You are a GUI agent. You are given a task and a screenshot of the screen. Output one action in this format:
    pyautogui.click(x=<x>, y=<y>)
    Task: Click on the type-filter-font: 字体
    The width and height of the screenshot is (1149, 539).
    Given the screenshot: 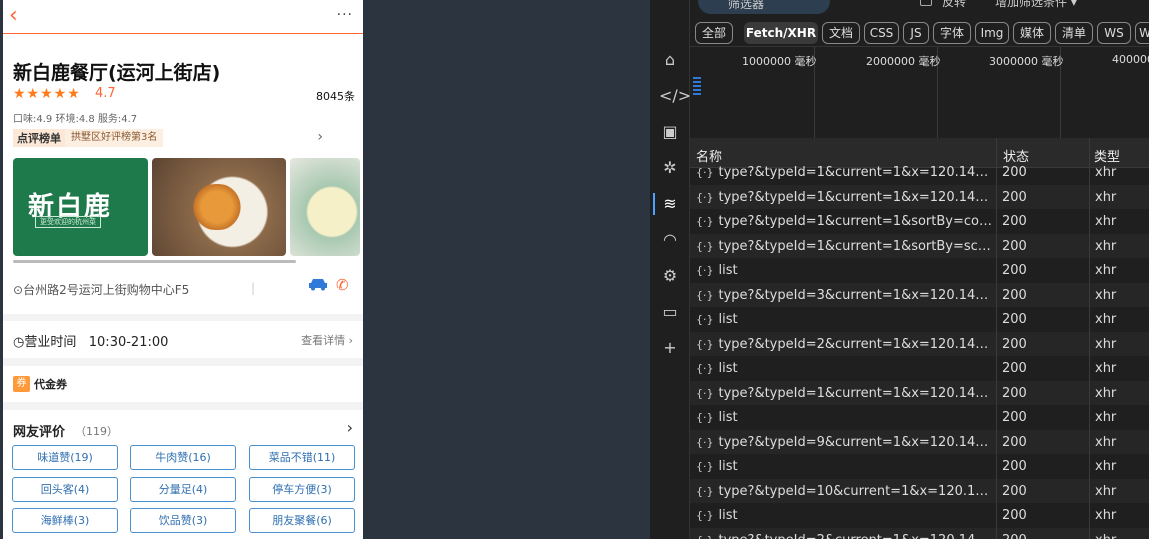 What is the action you would take?
    pyautogui.click(x=952, y=33)
    